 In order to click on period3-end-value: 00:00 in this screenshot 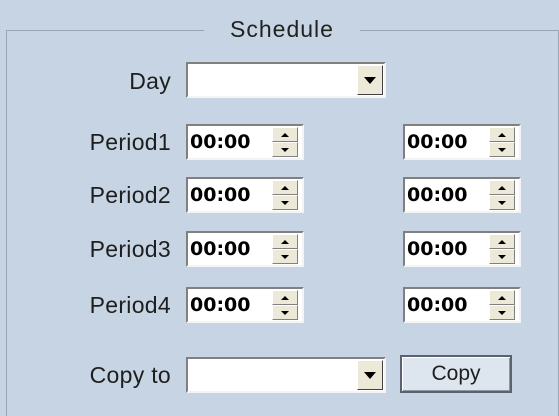, I will do `click(437, 249)`.